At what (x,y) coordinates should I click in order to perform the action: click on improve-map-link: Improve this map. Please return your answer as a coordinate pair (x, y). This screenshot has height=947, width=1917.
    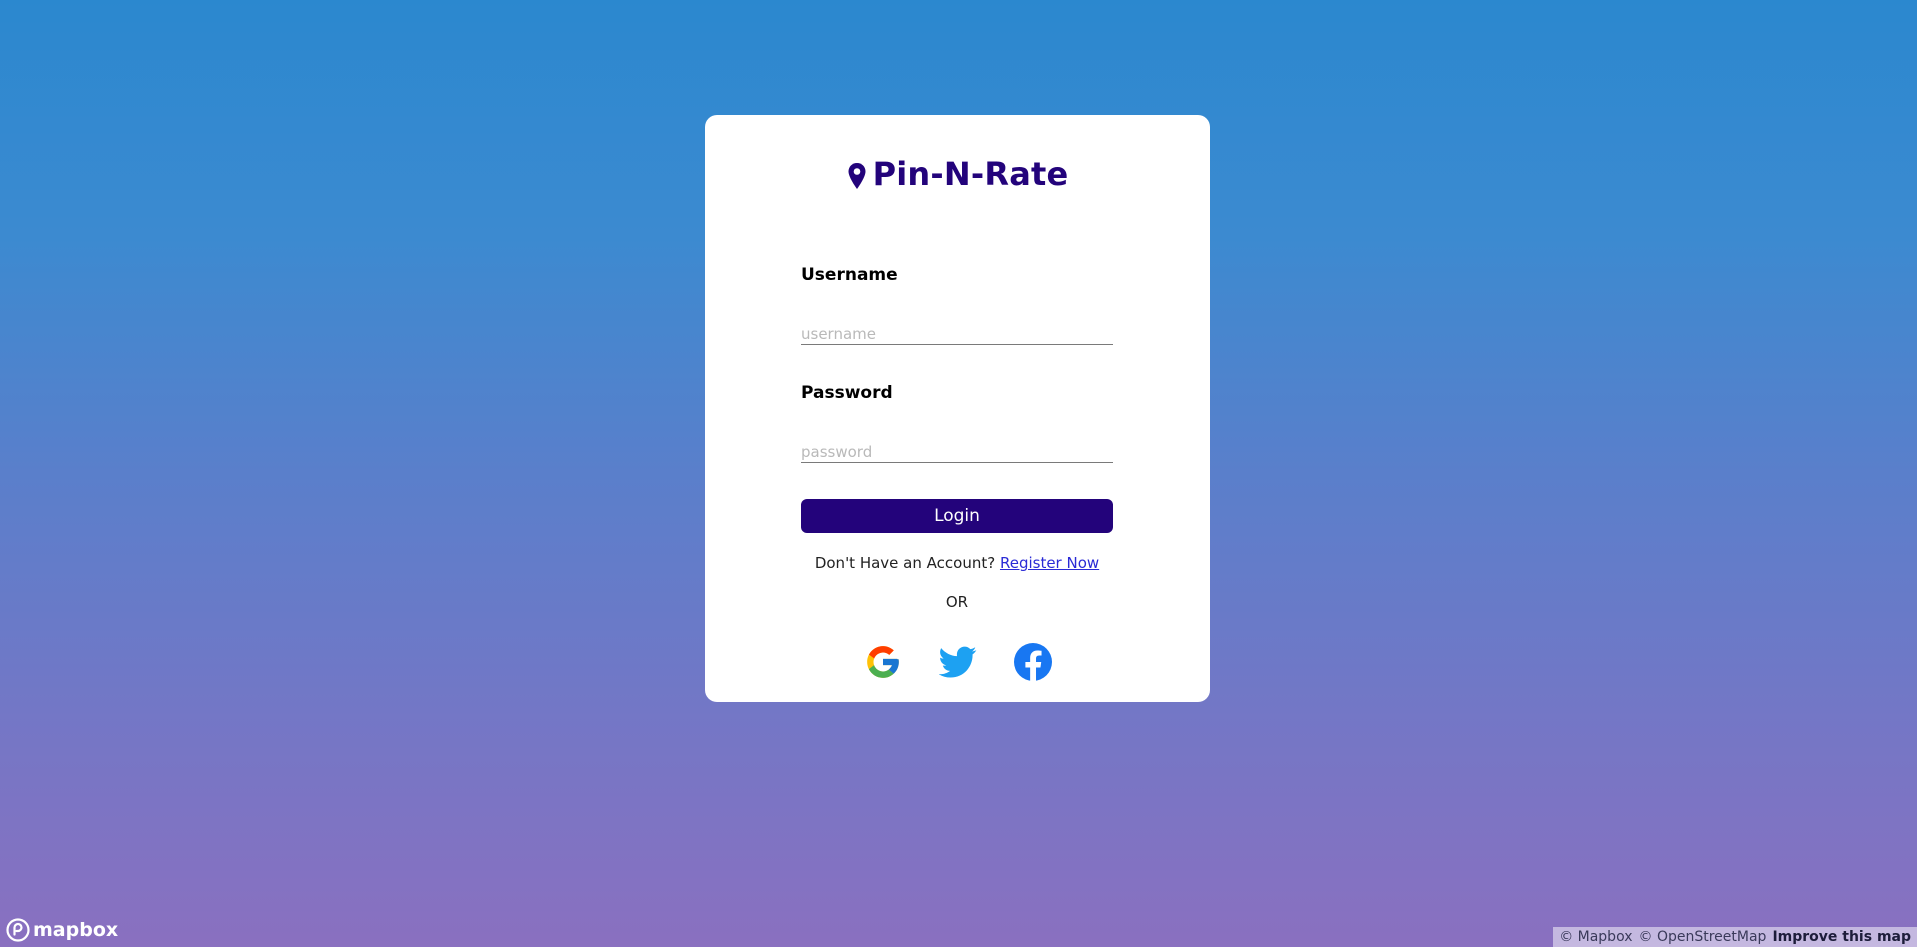
    Looking at the image, I should click on (1841, 937).